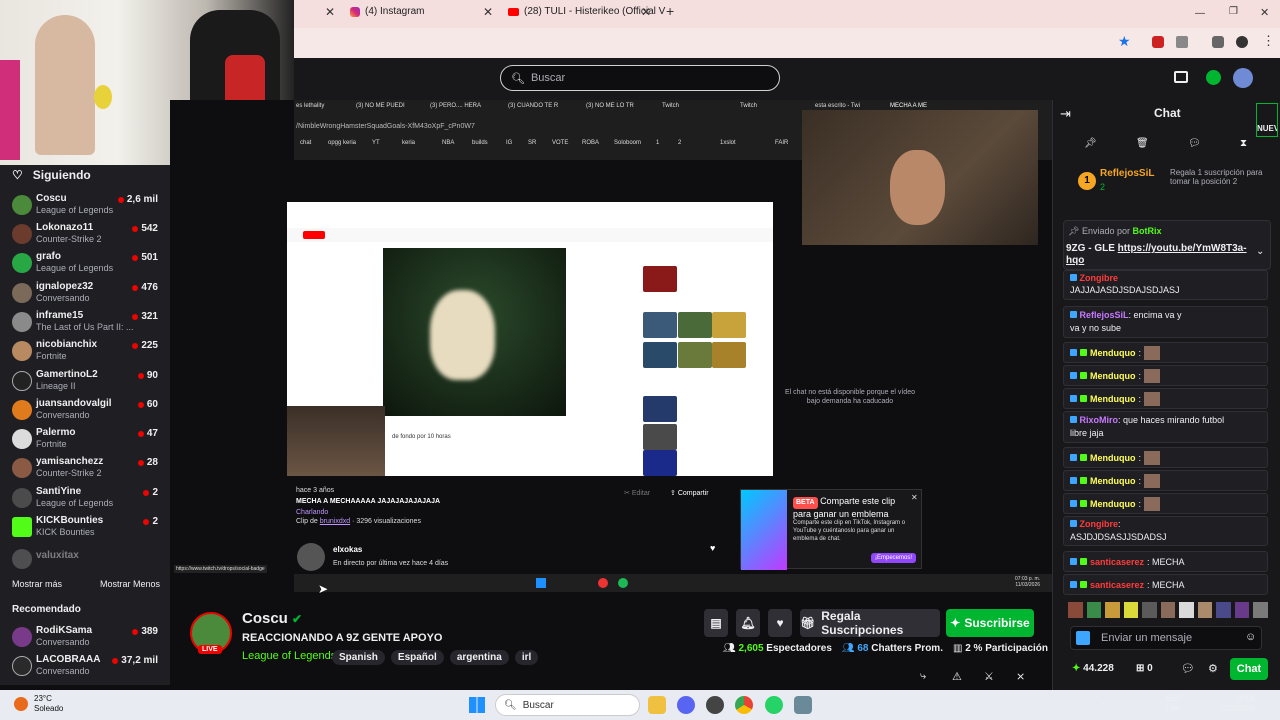 The image size is (1280, 720). Describe the element at coordinates (1020, 676) in the screenshot. I see `hide-icon: ⨯` at that location.